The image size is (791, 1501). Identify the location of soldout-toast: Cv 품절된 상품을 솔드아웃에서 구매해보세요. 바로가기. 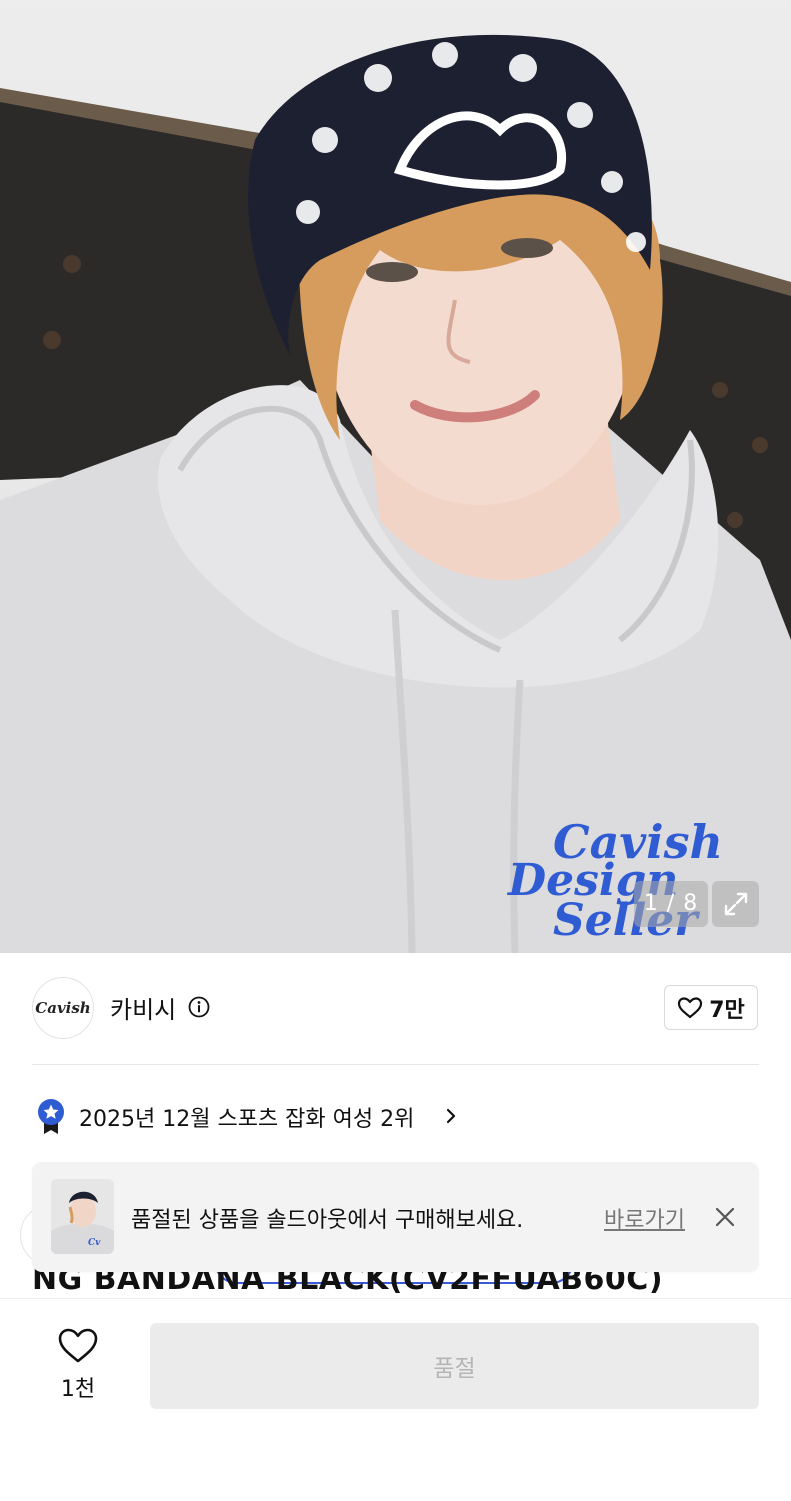
(395, 1217).